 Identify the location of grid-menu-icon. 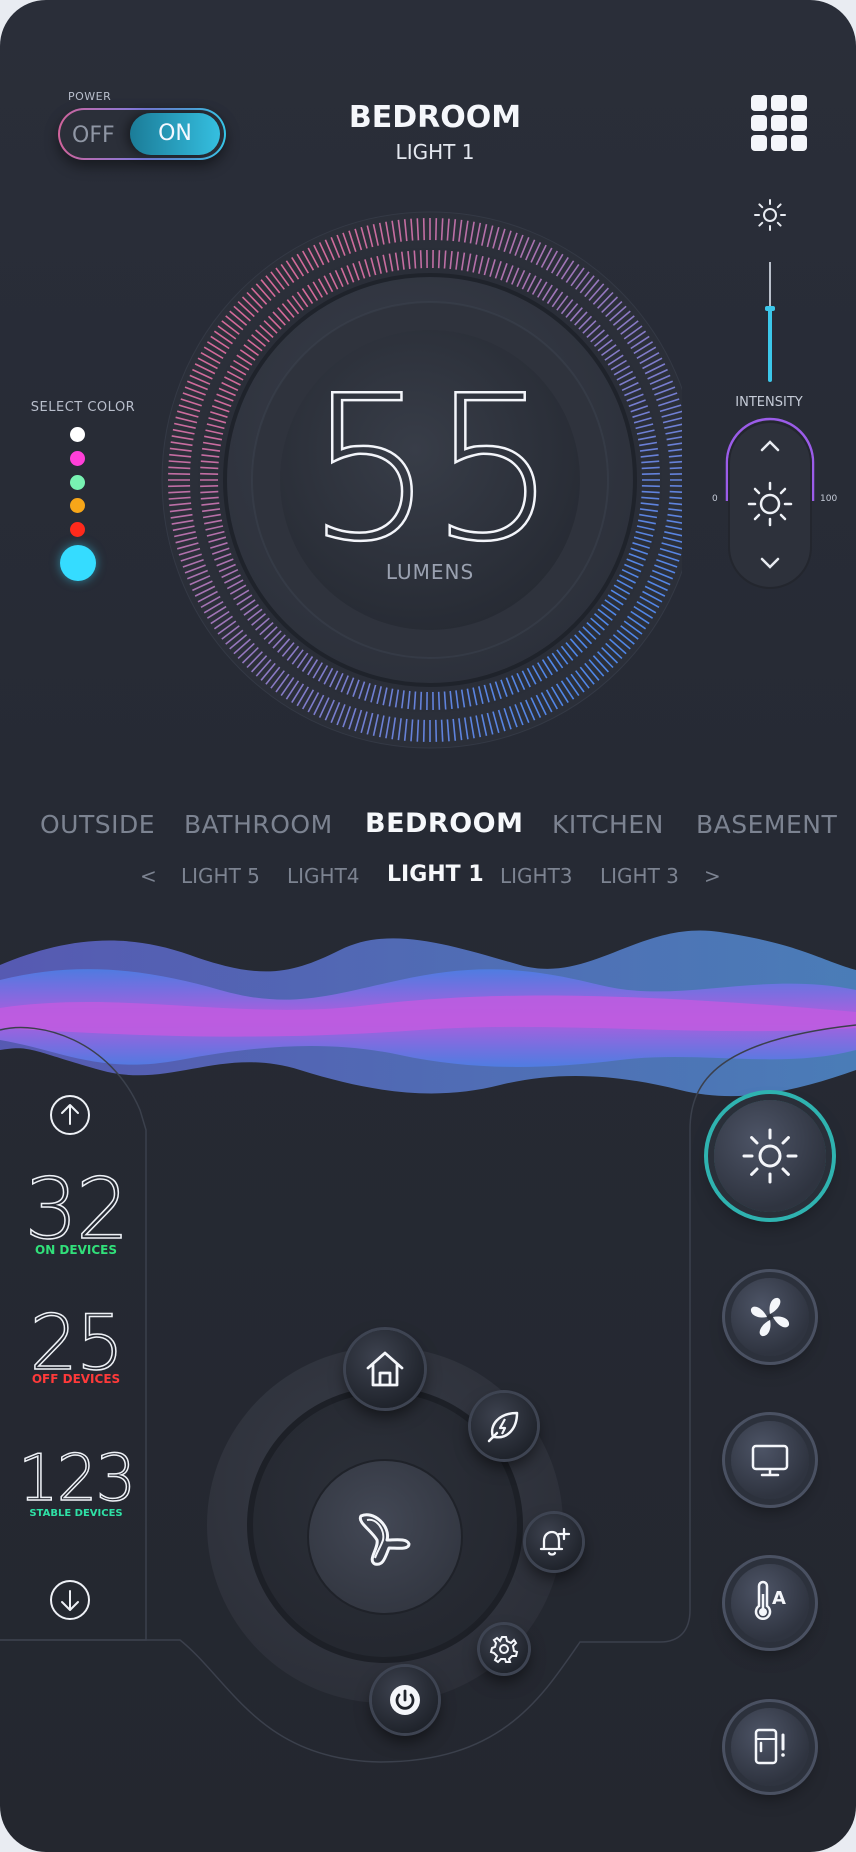
(779, 123).